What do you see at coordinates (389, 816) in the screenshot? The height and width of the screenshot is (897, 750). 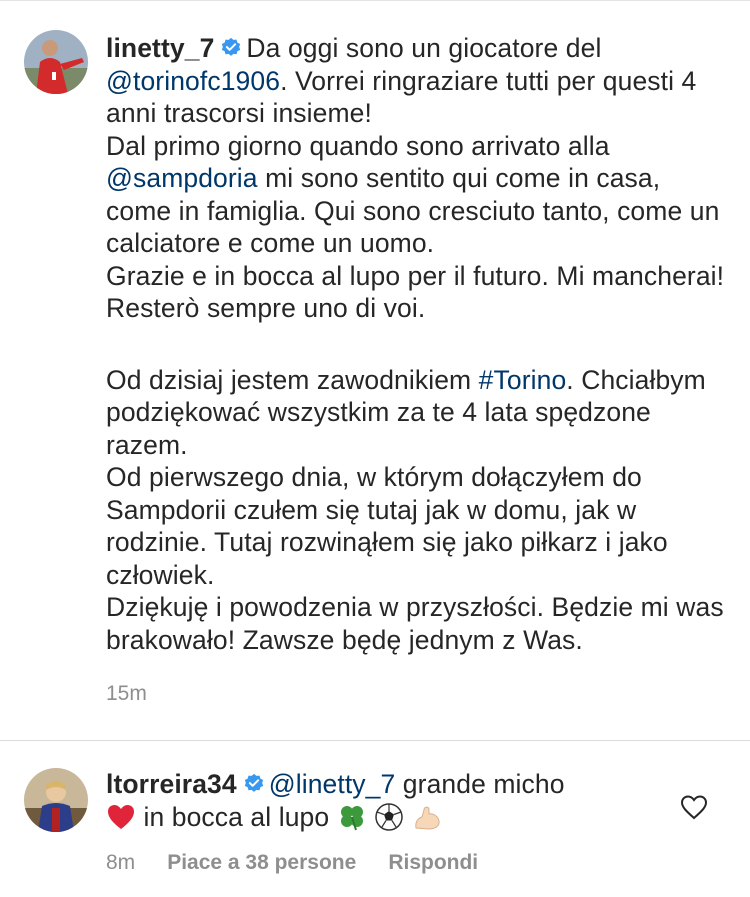 I see `soccer-ball-emoji` at bounding box center [389, 816].